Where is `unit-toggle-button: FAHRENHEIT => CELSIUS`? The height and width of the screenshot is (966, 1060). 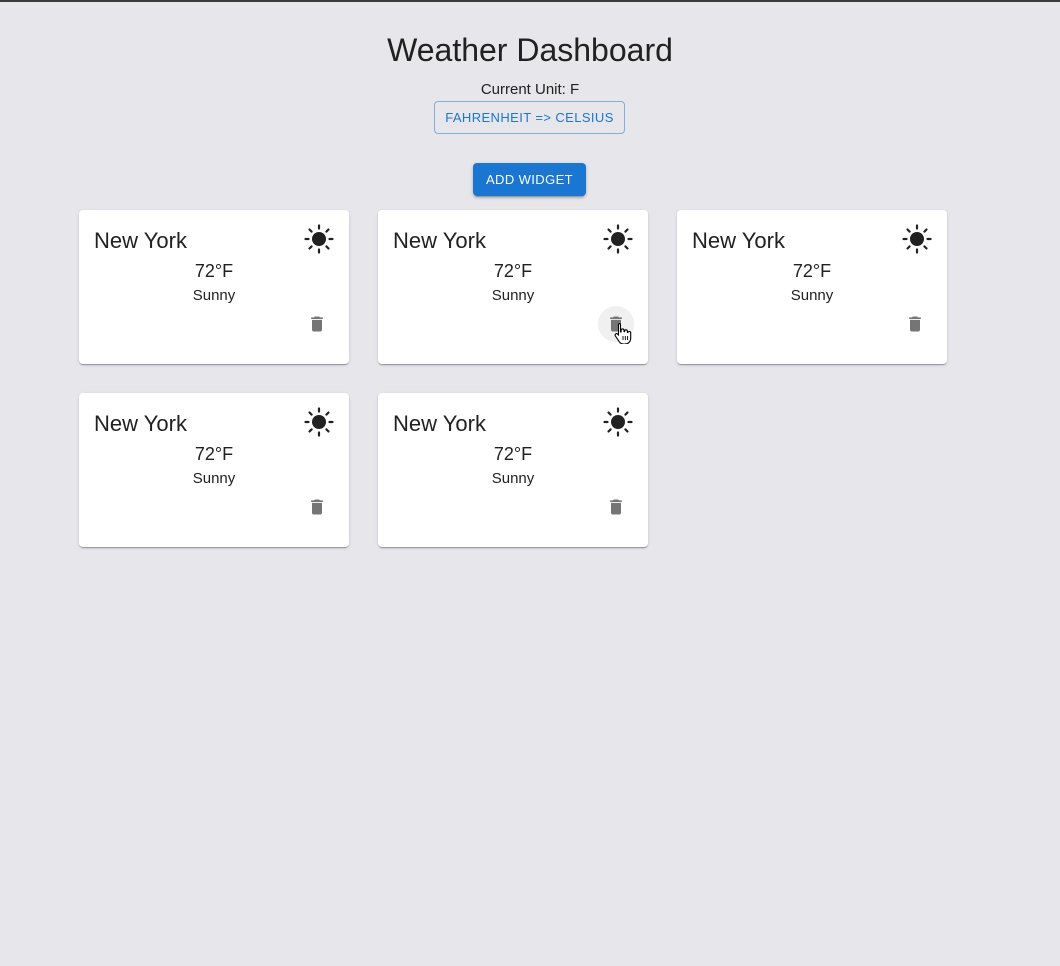
unit-toggle-button: FAHRENHEIT => CELSIUS is located at coordinates (529, 117).